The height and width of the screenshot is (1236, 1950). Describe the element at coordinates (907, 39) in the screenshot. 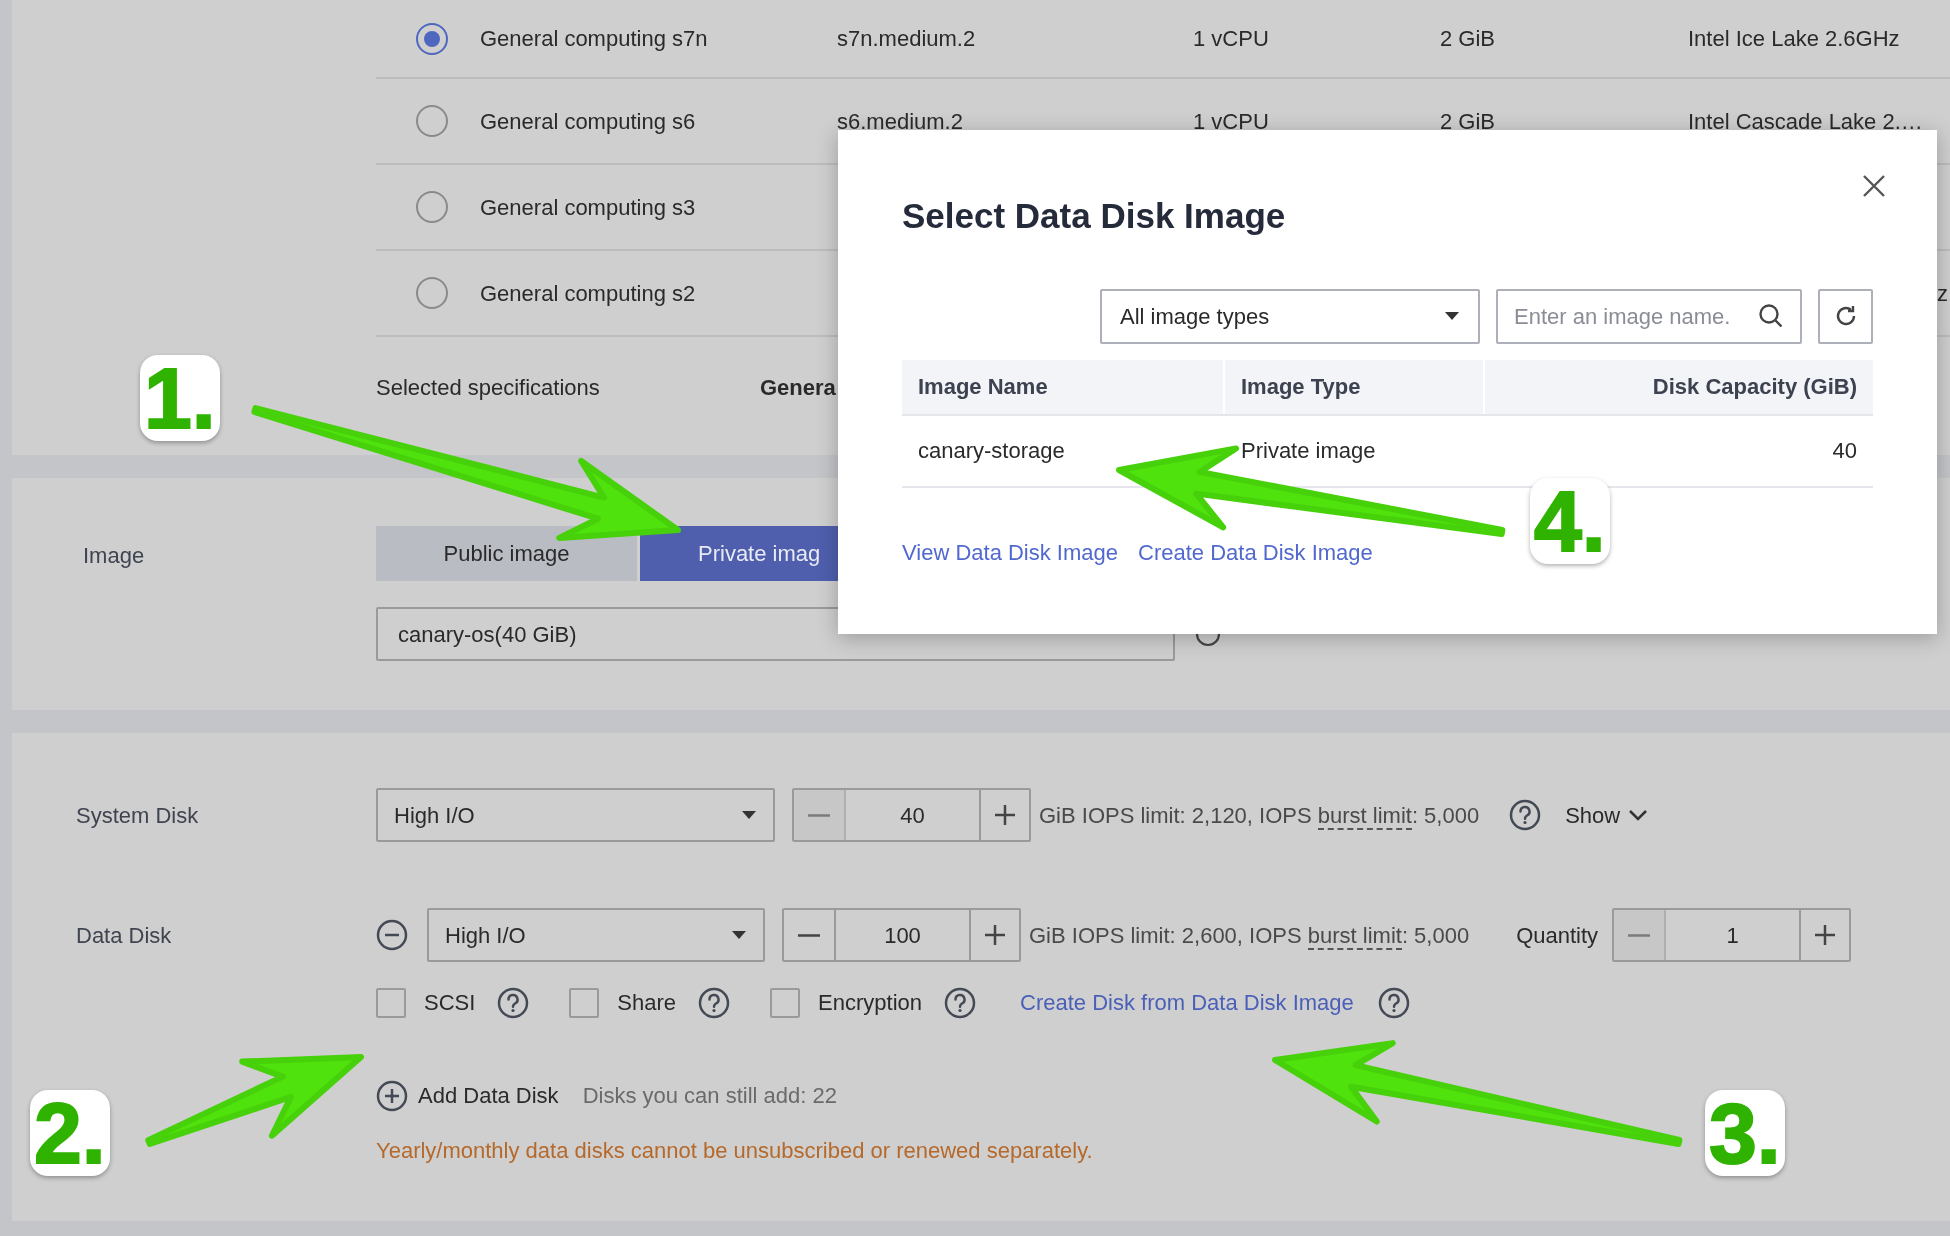

I see `table-cell-text: s7n.medium.2` at that location.